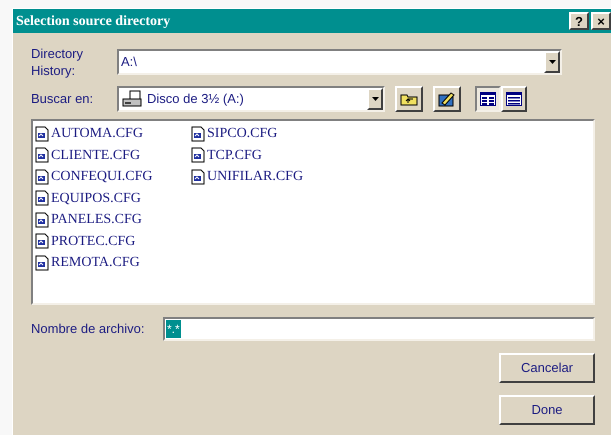 Image resolution: width=611 pixels, height=435 pixels. What do you see at coordinates (110, 177) in the screenshot?
I see `file-item: CONFEQUI.CFG` at bounding box center [110, 177].